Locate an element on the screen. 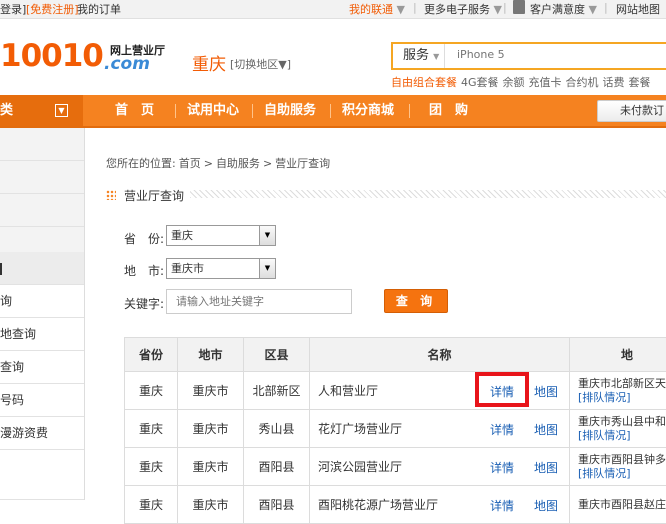 The height and width of the screenshot is (524, 666). store-name: 酉阳桃花源广场营业厅 is located at coordinates (378, 505).